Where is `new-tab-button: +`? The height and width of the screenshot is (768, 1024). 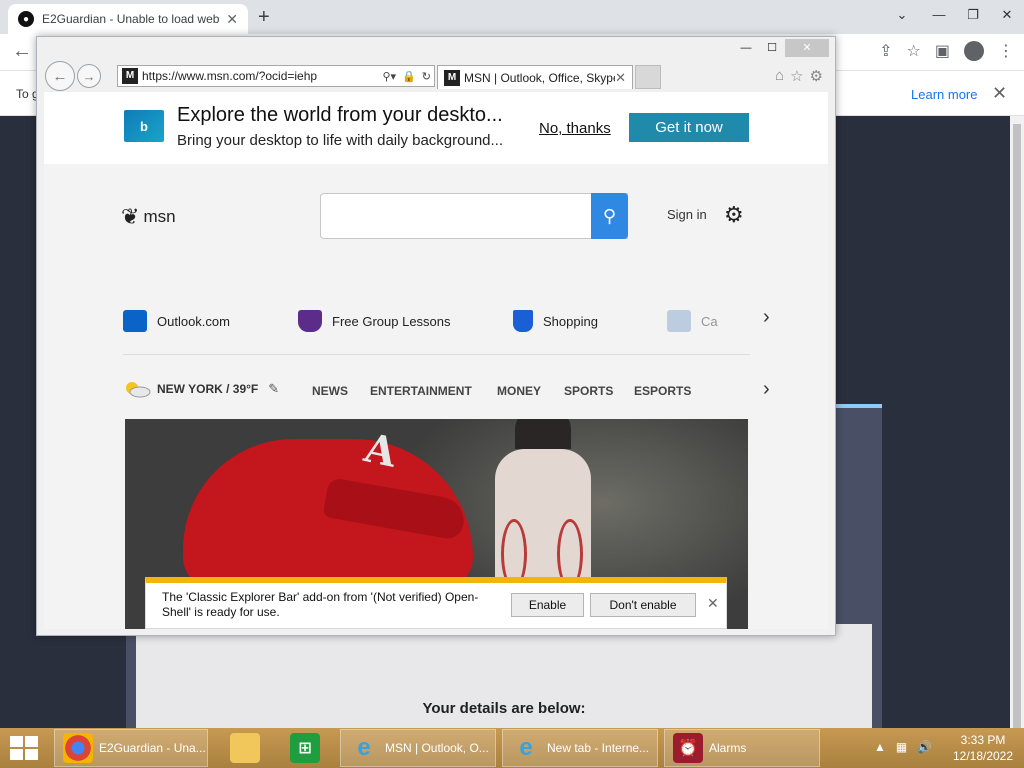 new-tab-button: + is located at coordinates (264, 17).